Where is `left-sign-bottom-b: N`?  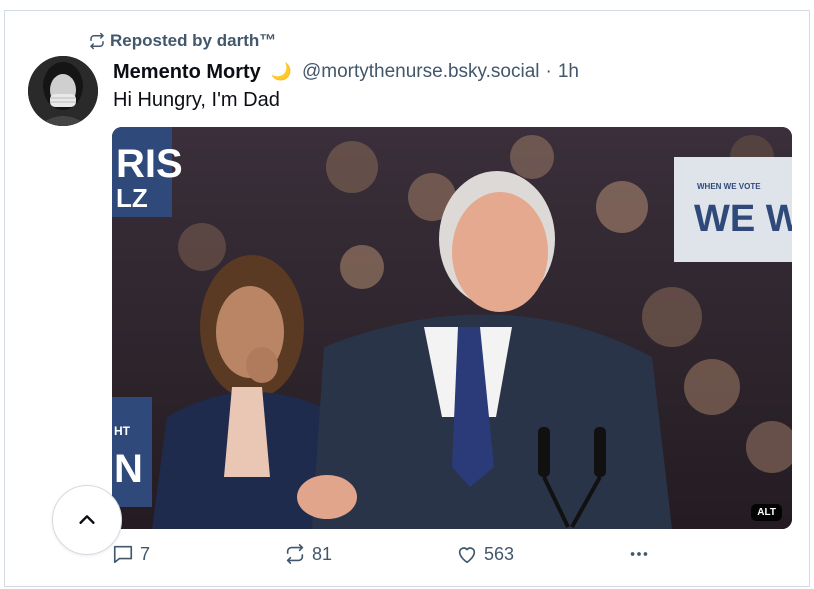 left-sign-bottom-b: N is located at coordinates (128, 469).